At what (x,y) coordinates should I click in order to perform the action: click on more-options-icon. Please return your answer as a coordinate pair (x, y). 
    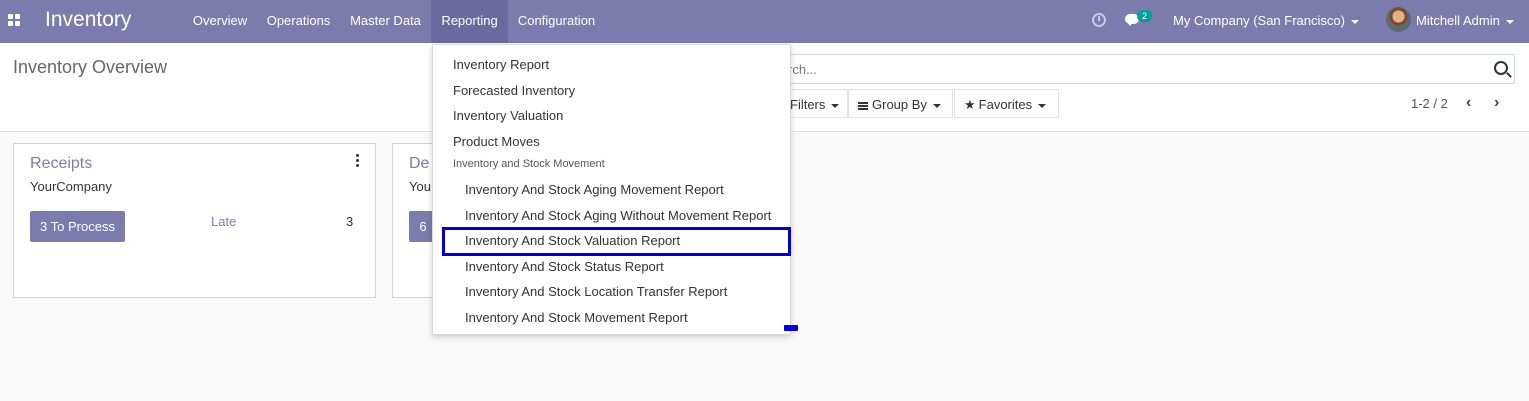
    Looking at the image, I should click on (358, 161).